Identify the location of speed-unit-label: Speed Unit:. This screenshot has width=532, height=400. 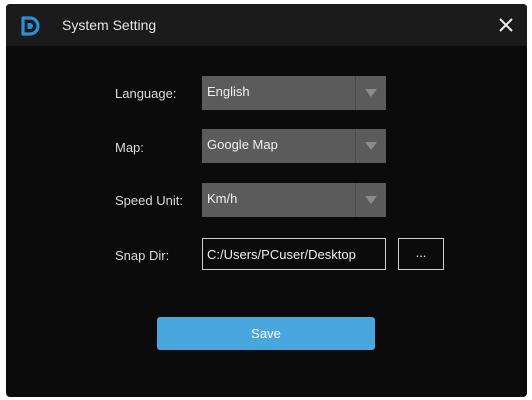
(149, 200).